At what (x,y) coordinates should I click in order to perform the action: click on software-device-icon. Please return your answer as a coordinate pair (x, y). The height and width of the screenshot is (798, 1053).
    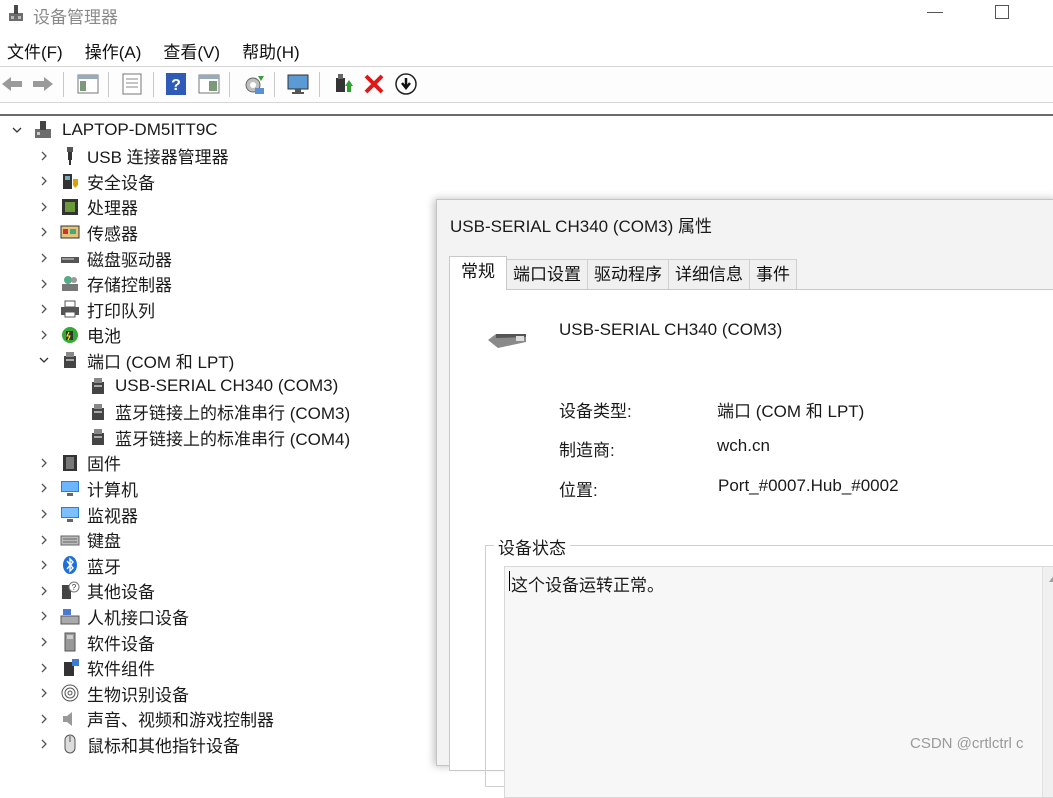
    Looking at the image, I should click on (70, 642).